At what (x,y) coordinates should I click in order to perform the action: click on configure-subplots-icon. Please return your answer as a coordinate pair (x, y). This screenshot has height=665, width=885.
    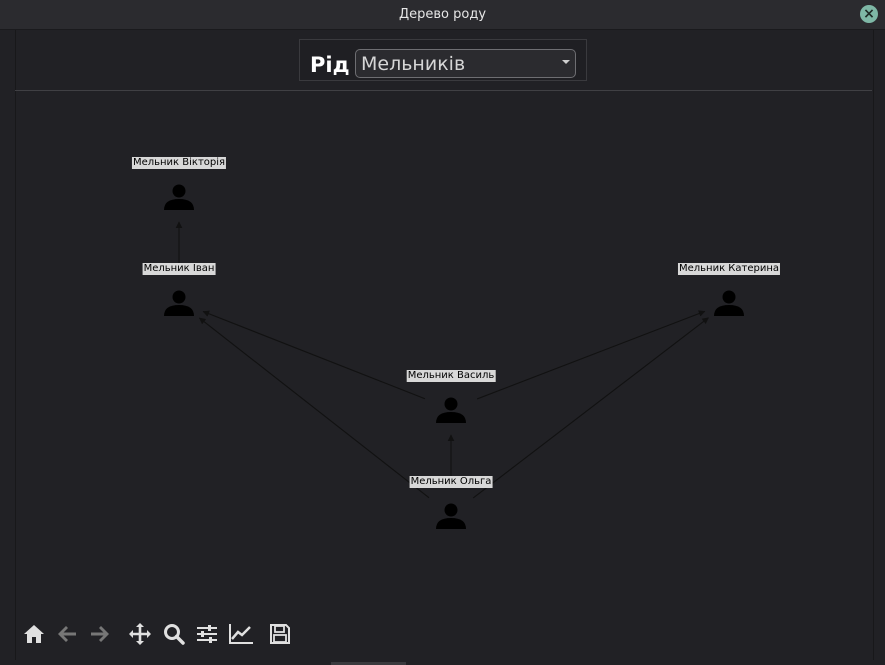
    Looking at the image, I should click on (207, 634).